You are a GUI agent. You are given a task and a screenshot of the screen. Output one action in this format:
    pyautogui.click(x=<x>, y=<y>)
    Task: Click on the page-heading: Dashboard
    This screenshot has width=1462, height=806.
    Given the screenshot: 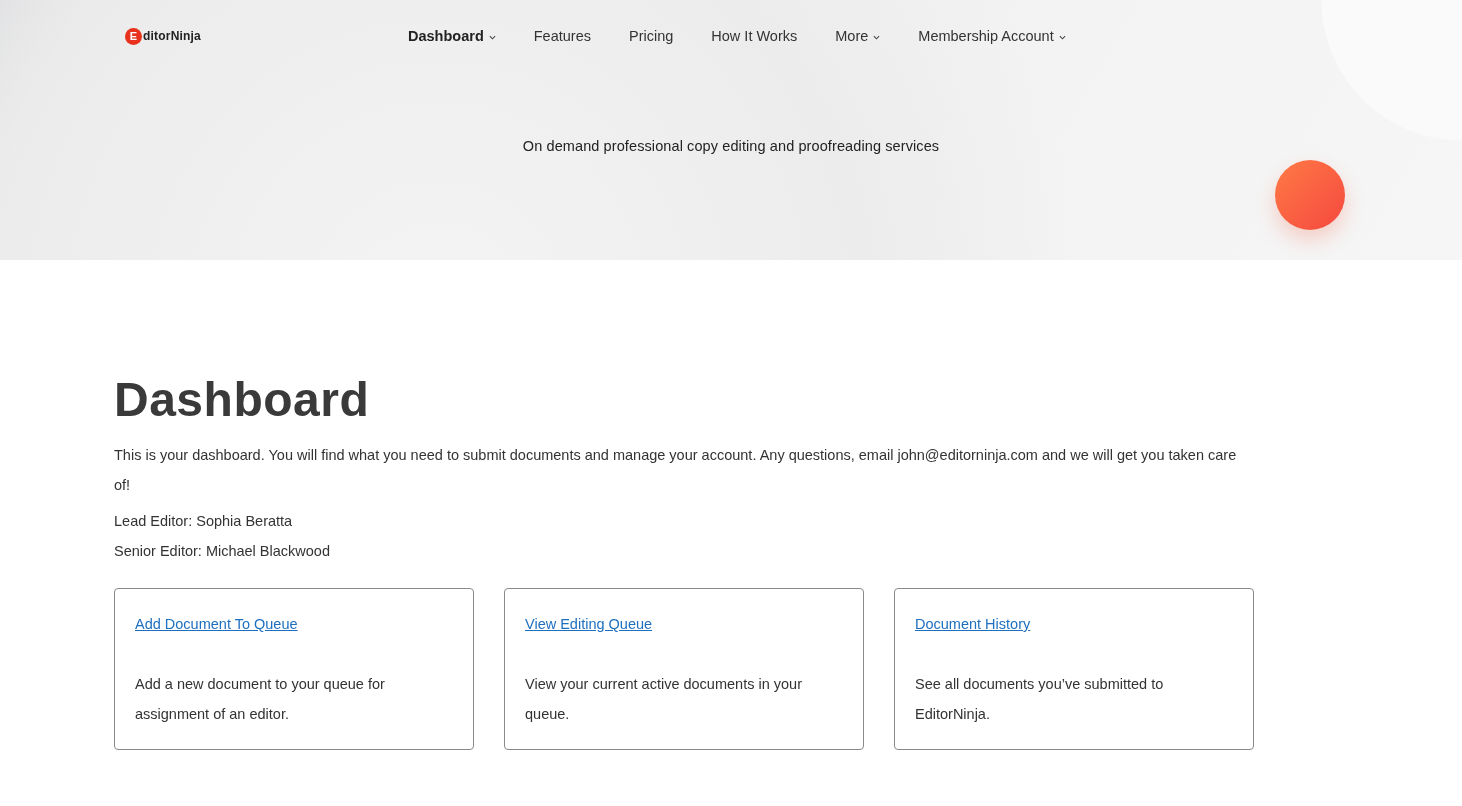 What is the action you would take?
    pyautogui.click(x=242, y=400)
    